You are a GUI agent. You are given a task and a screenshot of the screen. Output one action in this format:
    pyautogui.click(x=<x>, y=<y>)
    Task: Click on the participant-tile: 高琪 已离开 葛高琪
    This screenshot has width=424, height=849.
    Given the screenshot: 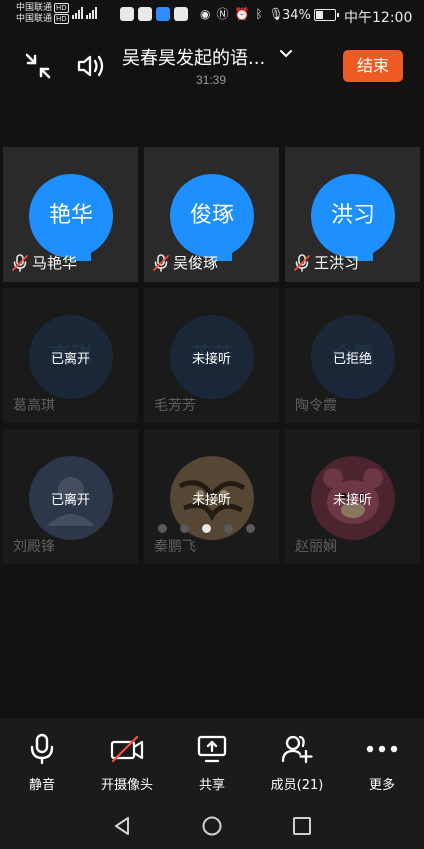 What is the action you would take?
    pyautogui.click(x=70, y=355)
    